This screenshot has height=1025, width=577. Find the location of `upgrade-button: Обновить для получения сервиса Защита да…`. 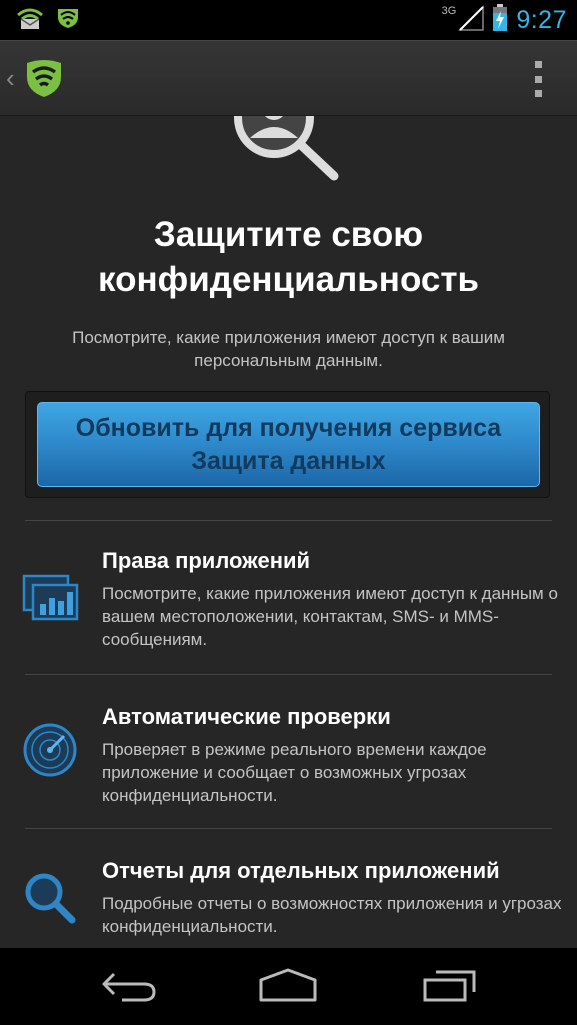

upgrade-button: Обновить для получения сервиса Защита да… is located at coordinates (288, 444).